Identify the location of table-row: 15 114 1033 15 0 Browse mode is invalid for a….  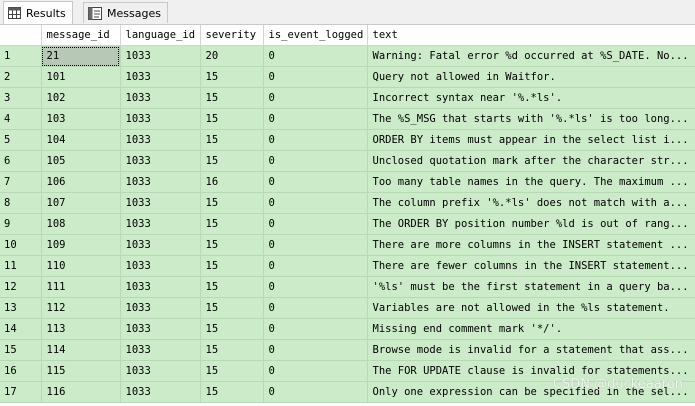
(347, 350).